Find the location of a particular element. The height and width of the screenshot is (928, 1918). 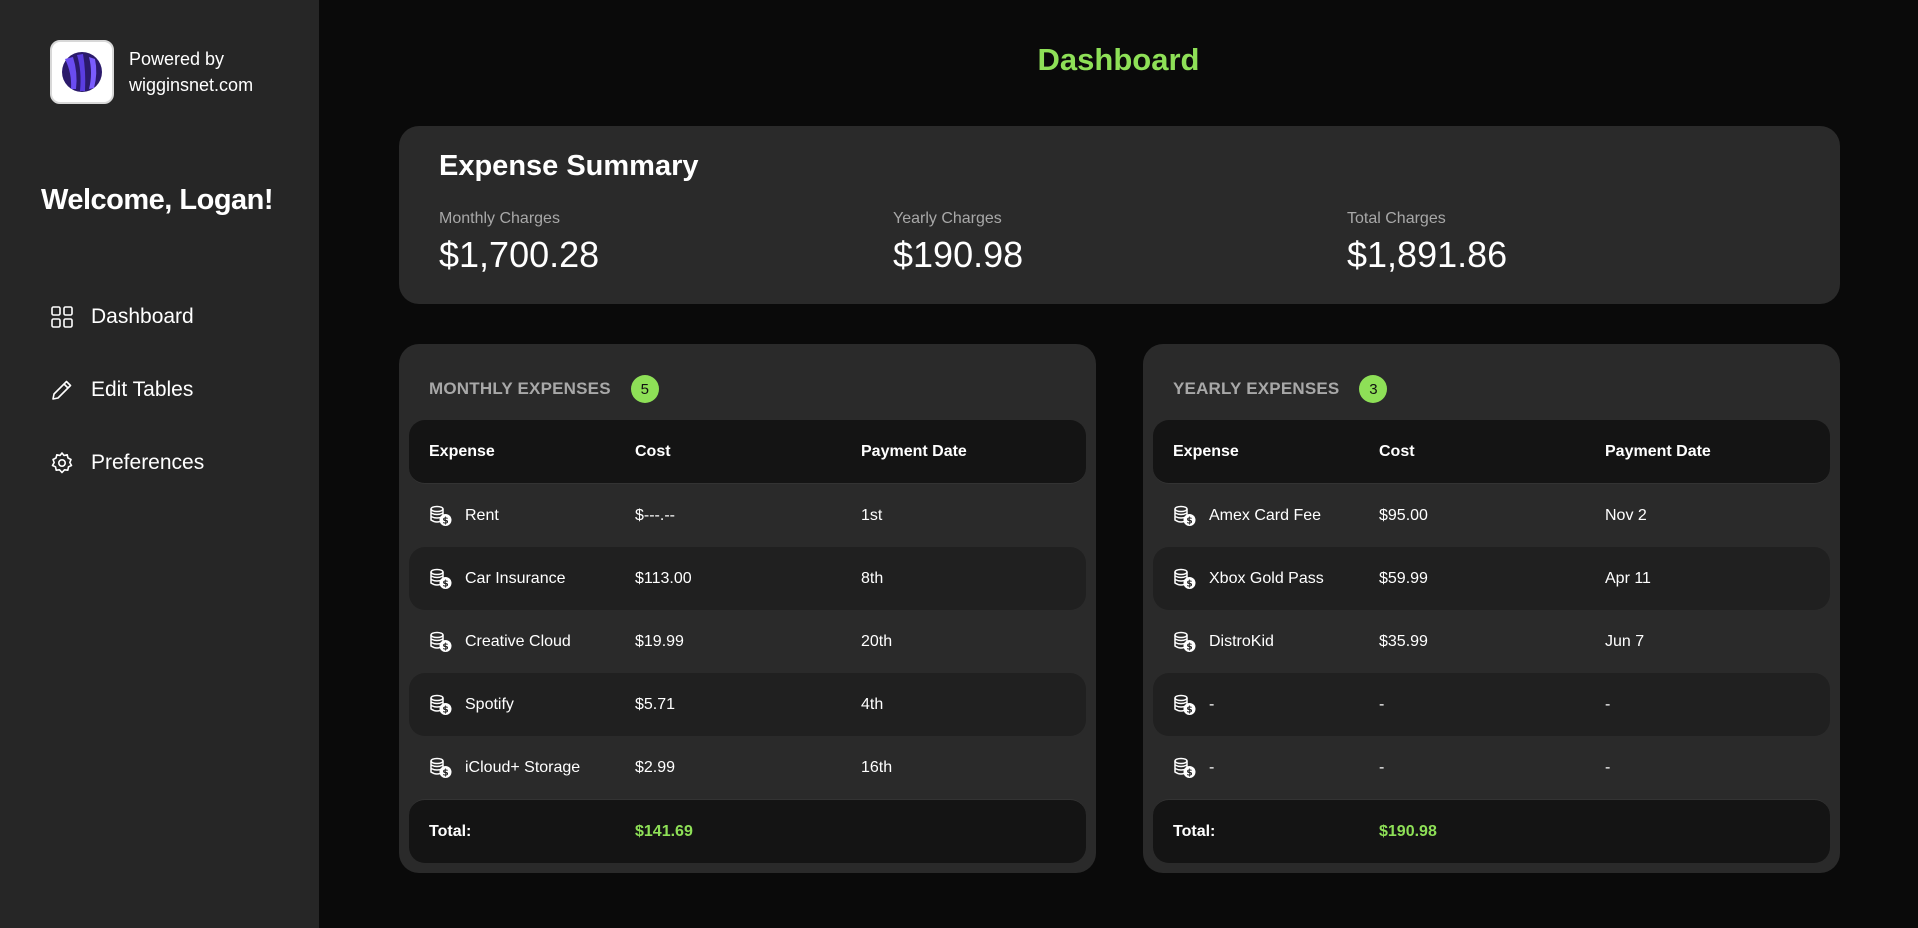

expense-name: Xbox Gold Pass is located at coordinates (1266, 578).